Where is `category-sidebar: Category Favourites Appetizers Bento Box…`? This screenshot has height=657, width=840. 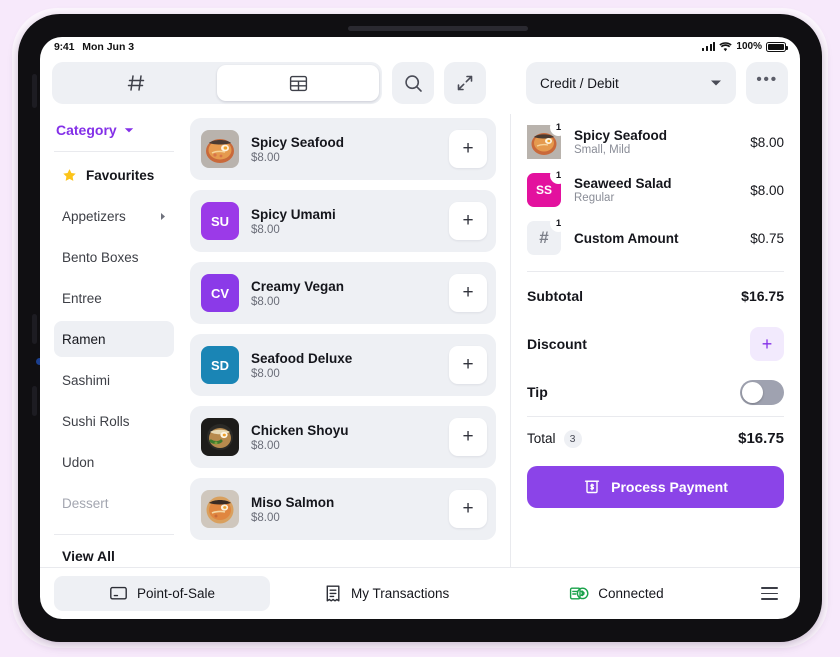 category-sidebar: Category Favourites Appetizers Bento Box… is located at coordinates (112, 340).